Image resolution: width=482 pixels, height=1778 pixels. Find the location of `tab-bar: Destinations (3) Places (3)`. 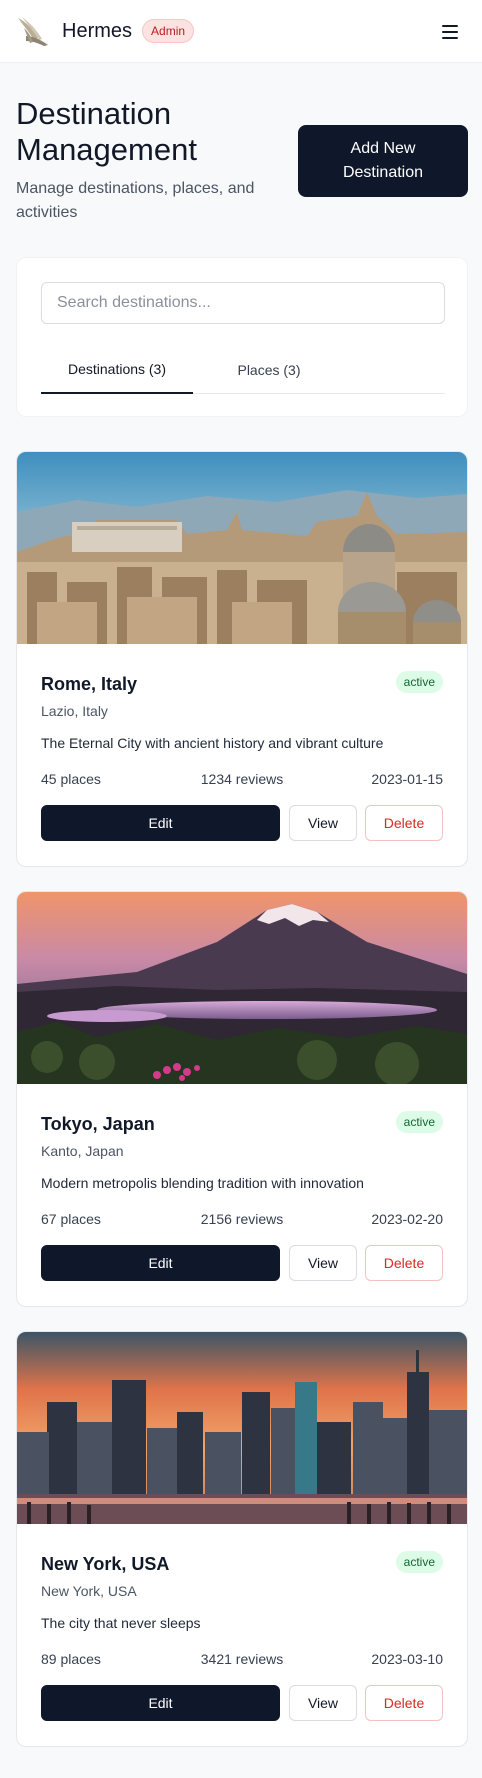

tab-bar: Destinations (3) Places (3) is located at coordinates (243, 370).